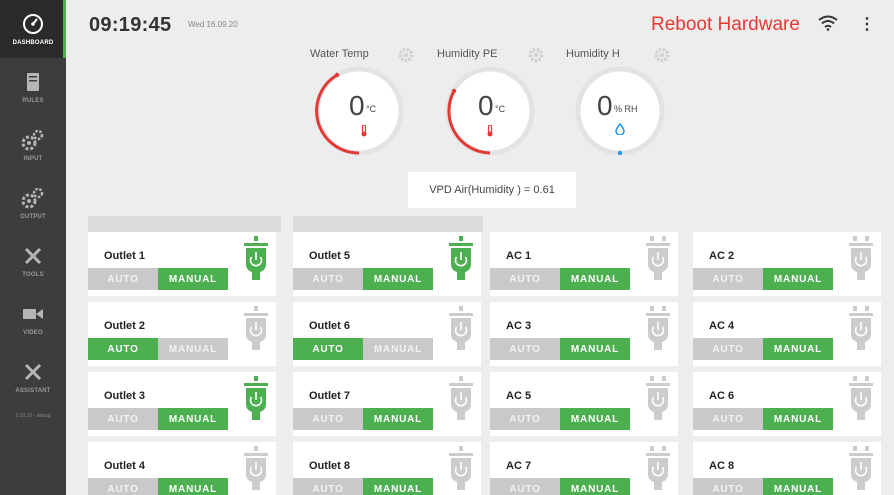 This screenshot has height=495, width=894. Describe the element at coordinates (339, 54) in the screenshot. I see `gauge-title: Water Temp` at that location.